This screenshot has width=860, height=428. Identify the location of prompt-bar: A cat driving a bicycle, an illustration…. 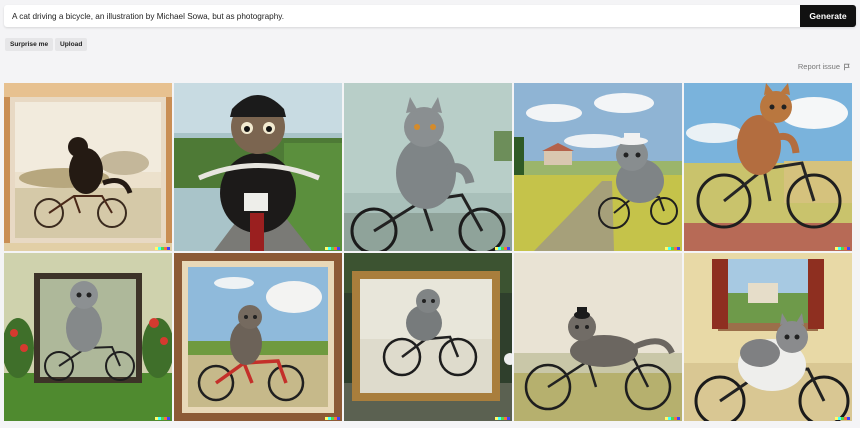
(430, 16).